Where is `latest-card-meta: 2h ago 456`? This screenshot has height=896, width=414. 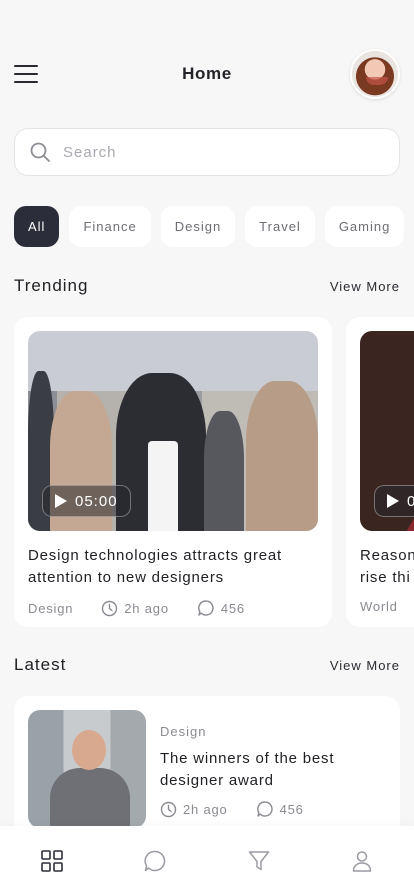
latest-card-meta: 2h ago 456 is located at coordinates (273, 809).